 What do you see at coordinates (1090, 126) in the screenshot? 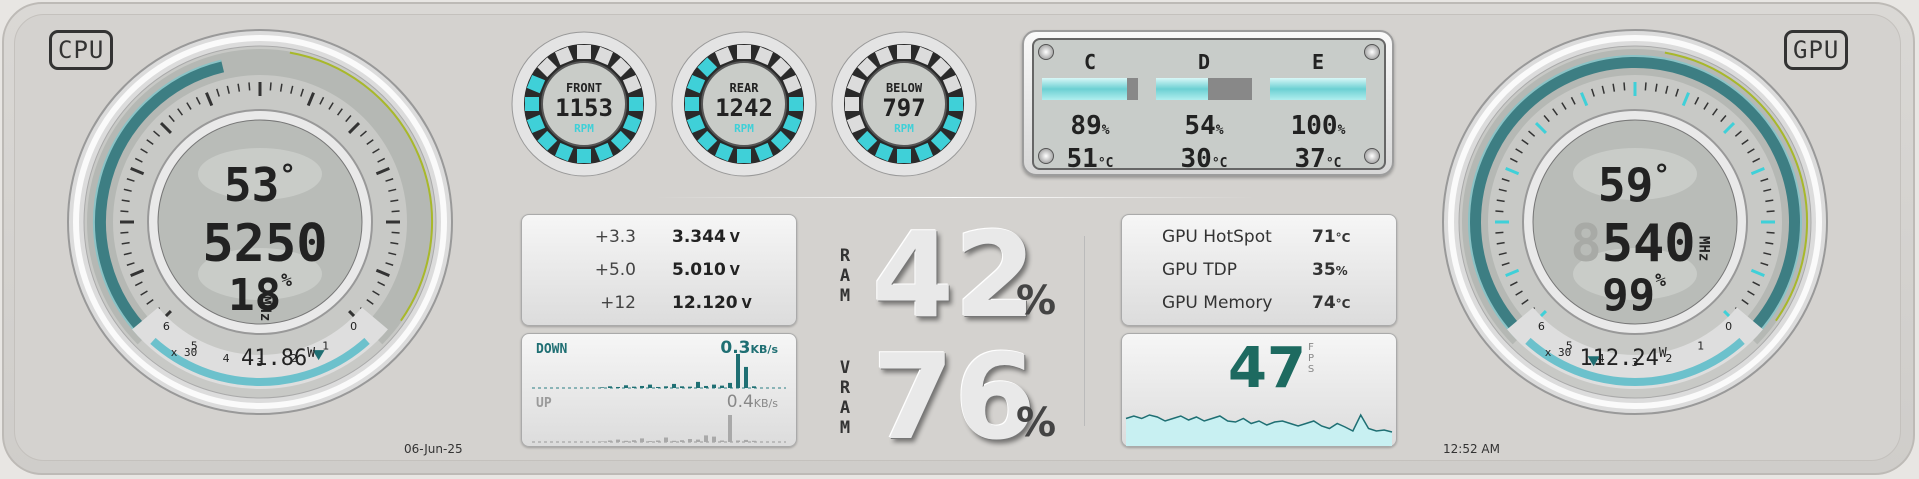
I see `disk-usage: 89%` at bounding box center [1090, 126].